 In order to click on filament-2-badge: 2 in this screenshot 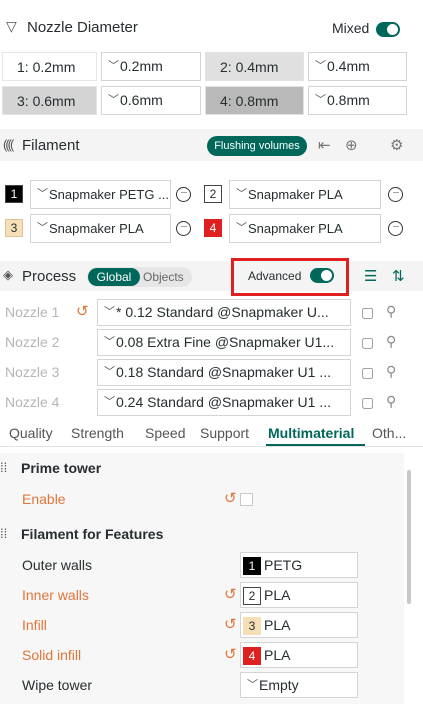, I will do `click(213, 194)`.